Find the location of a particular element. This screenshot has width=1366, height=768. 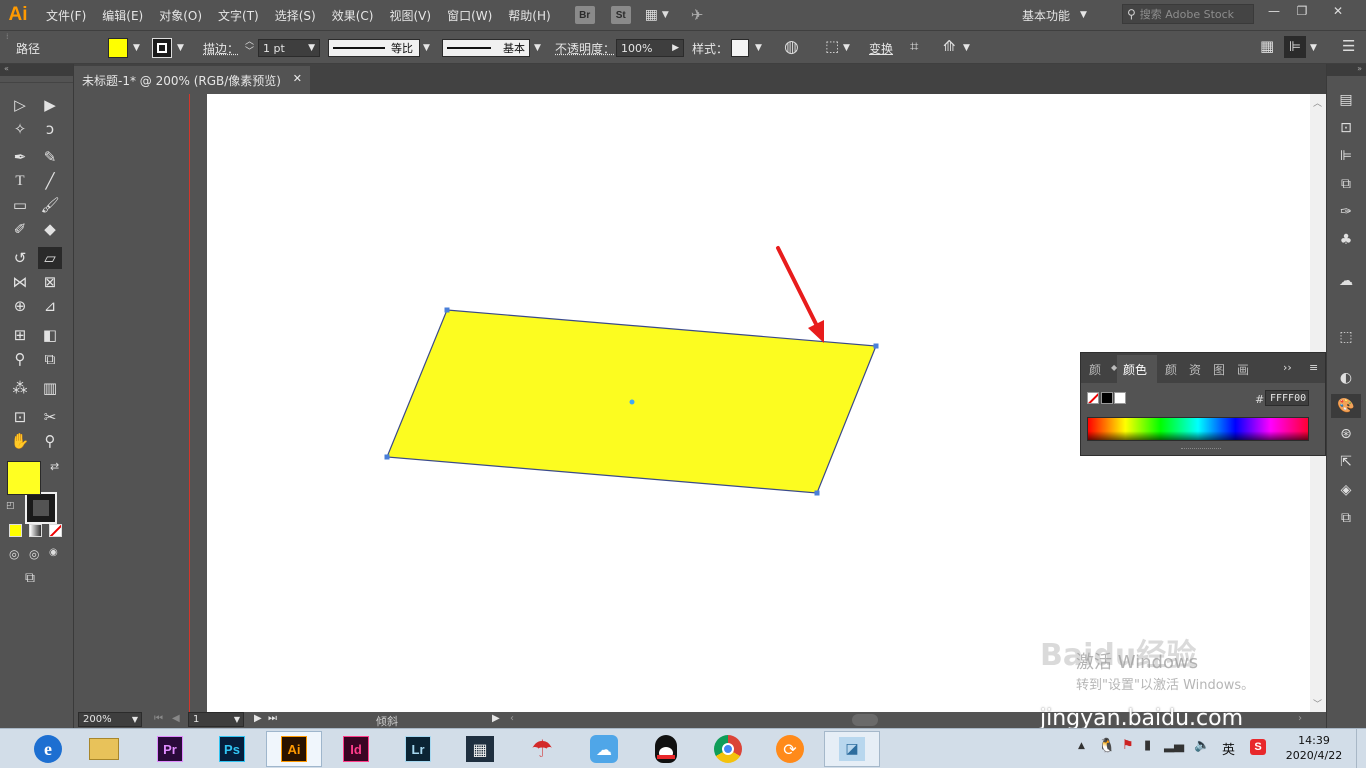

taskbar-app-photoshop: Ps is located at coordinates (232, 749).